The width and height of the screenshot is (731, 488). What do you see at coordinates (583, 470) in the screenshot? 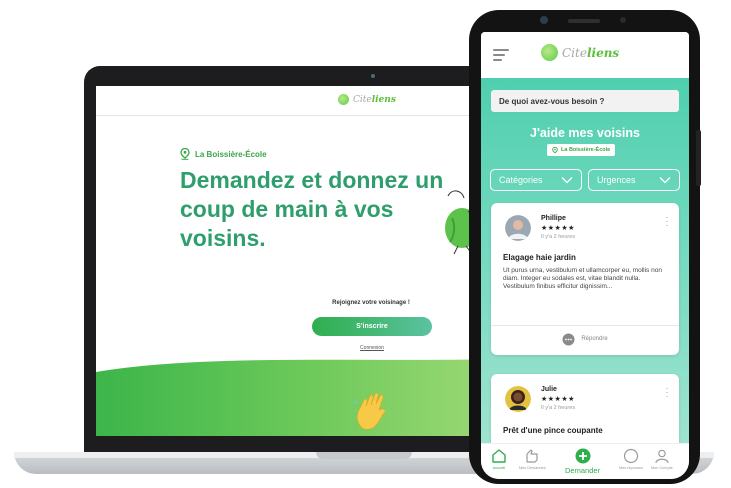
I see `nav-ask-label: Demander` at bounding box center [583, 470].